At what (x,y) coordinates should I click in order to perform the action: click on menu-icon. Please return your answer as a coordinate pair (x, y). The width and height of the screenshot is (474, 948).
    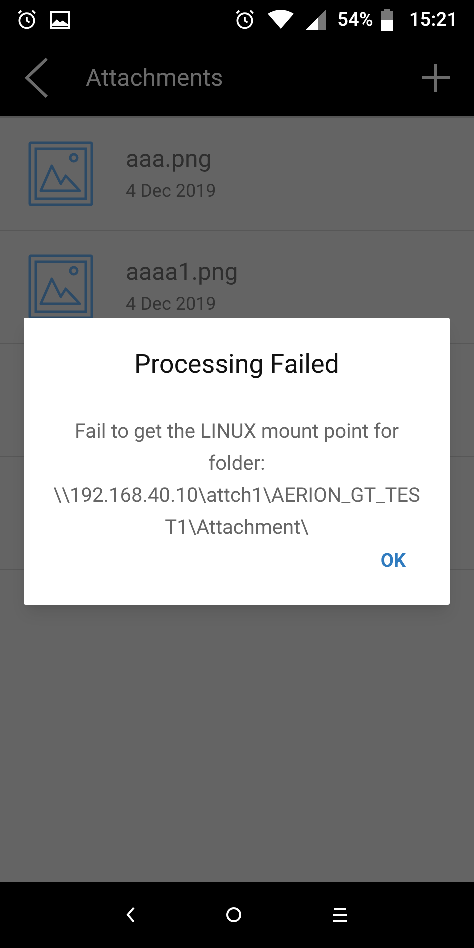
    Looking at the image, I should click on (340, 915).